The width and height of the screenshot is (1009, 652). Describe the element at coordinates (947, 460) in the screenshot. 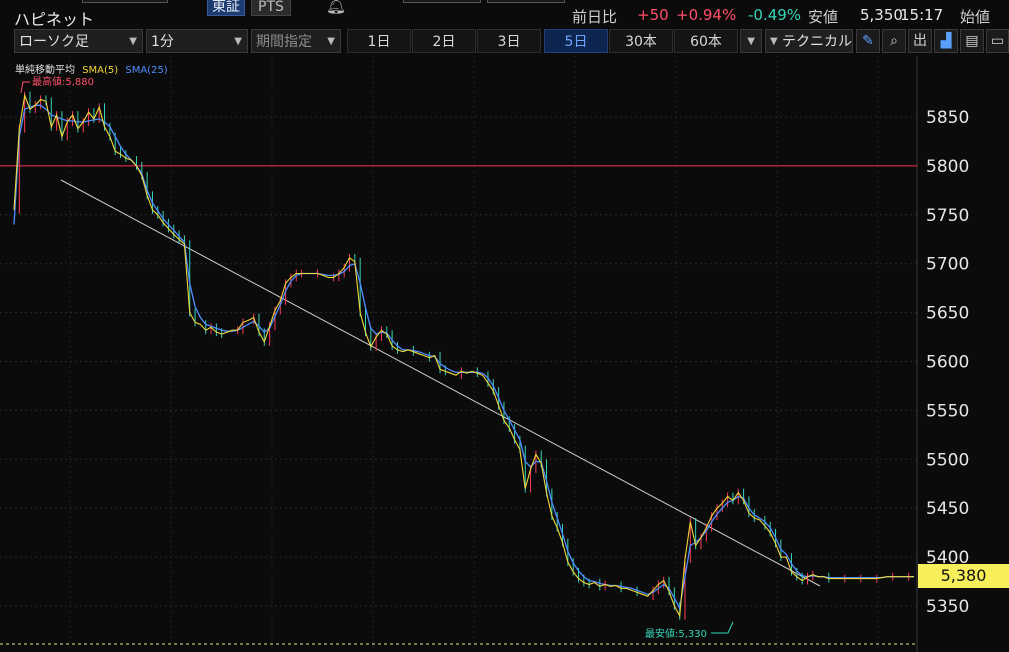

I see `y-tick-label: 5500` at that location.